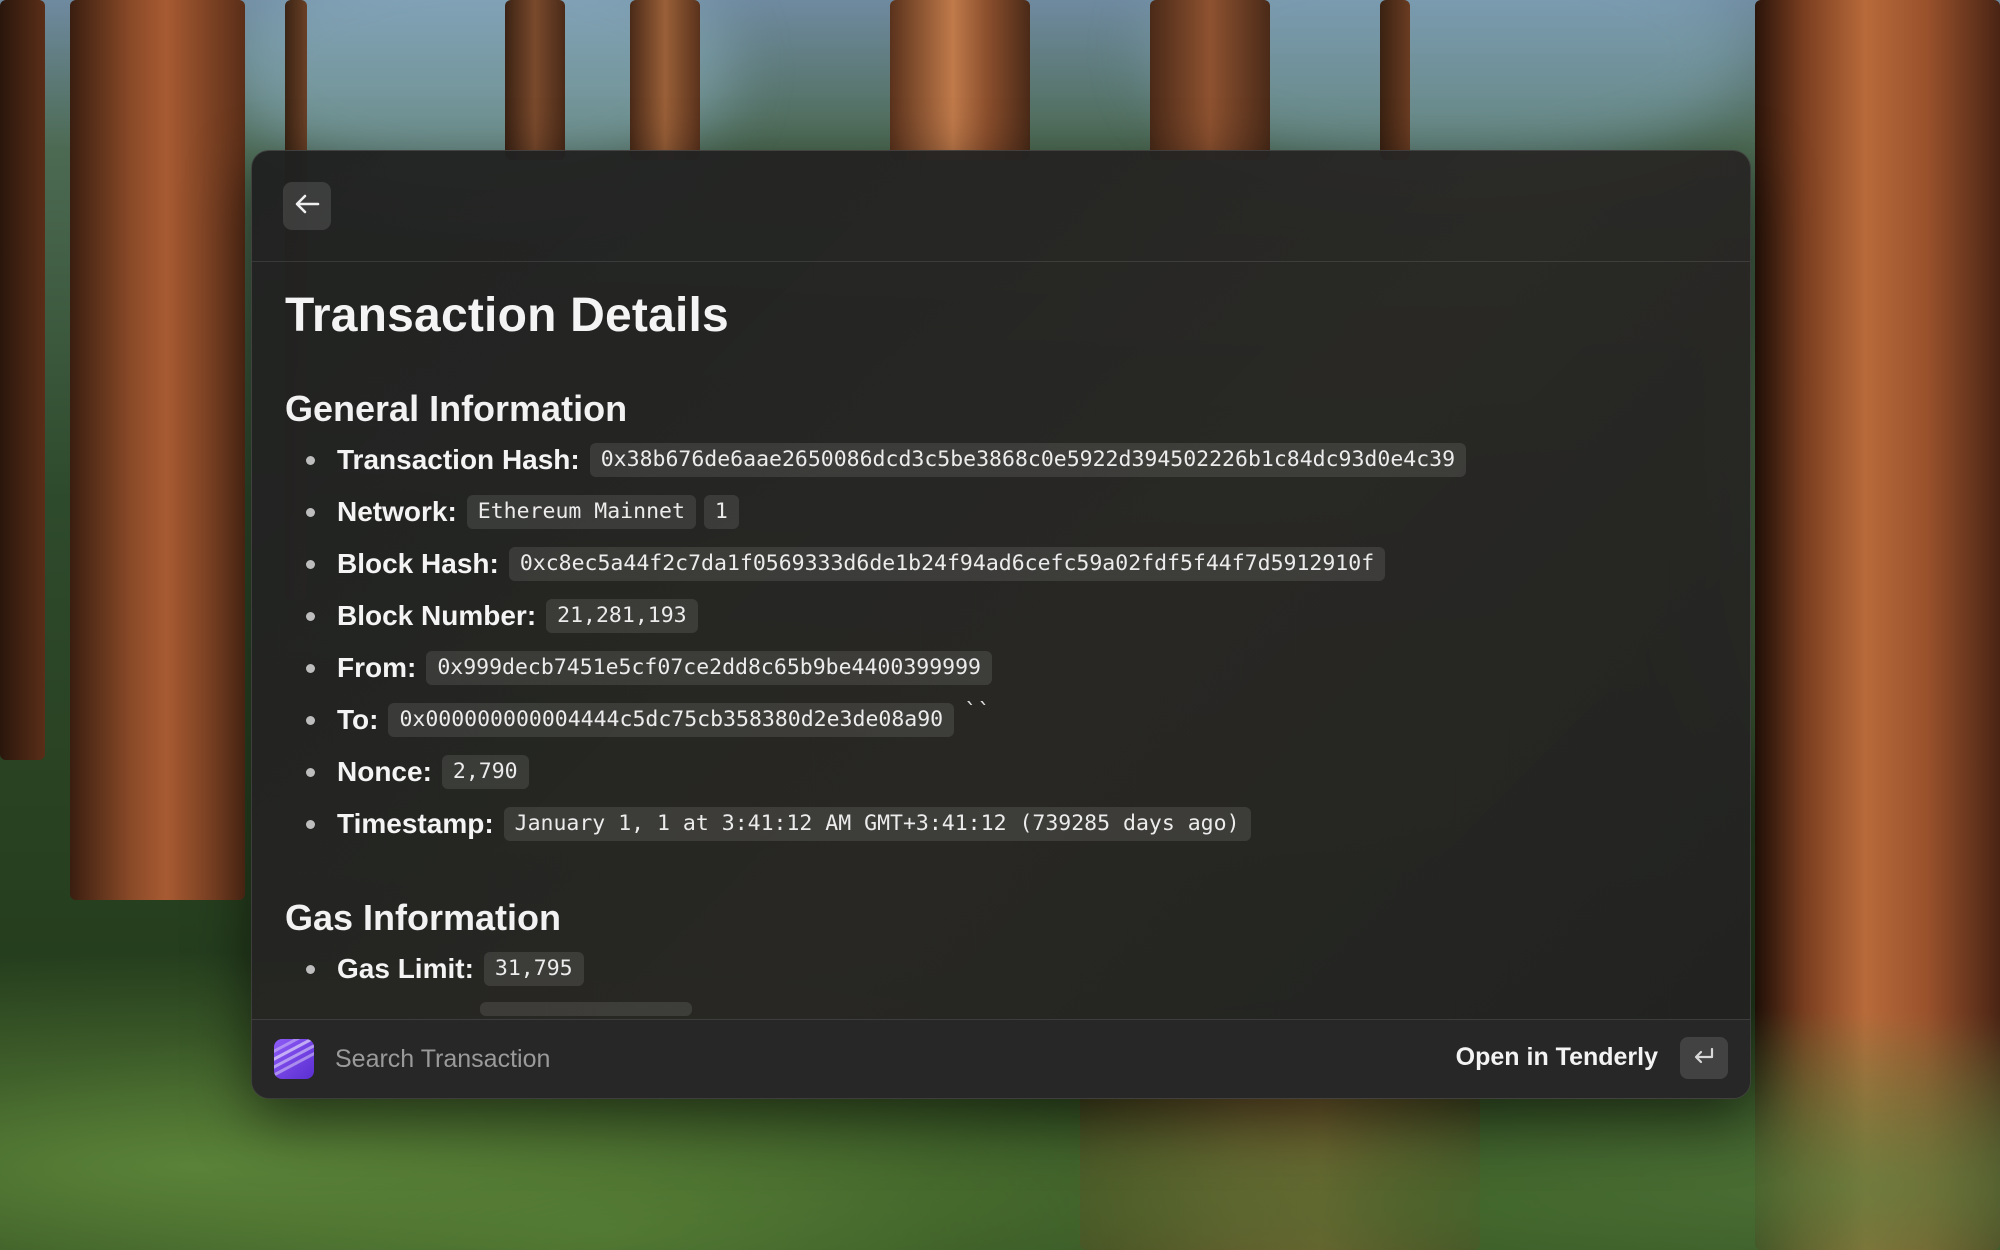 The height and width of the screenshot is (1250, 2000). Describe the element at coordinates (377, 667) in the screenshot. I see `field-label: From:` at that location.